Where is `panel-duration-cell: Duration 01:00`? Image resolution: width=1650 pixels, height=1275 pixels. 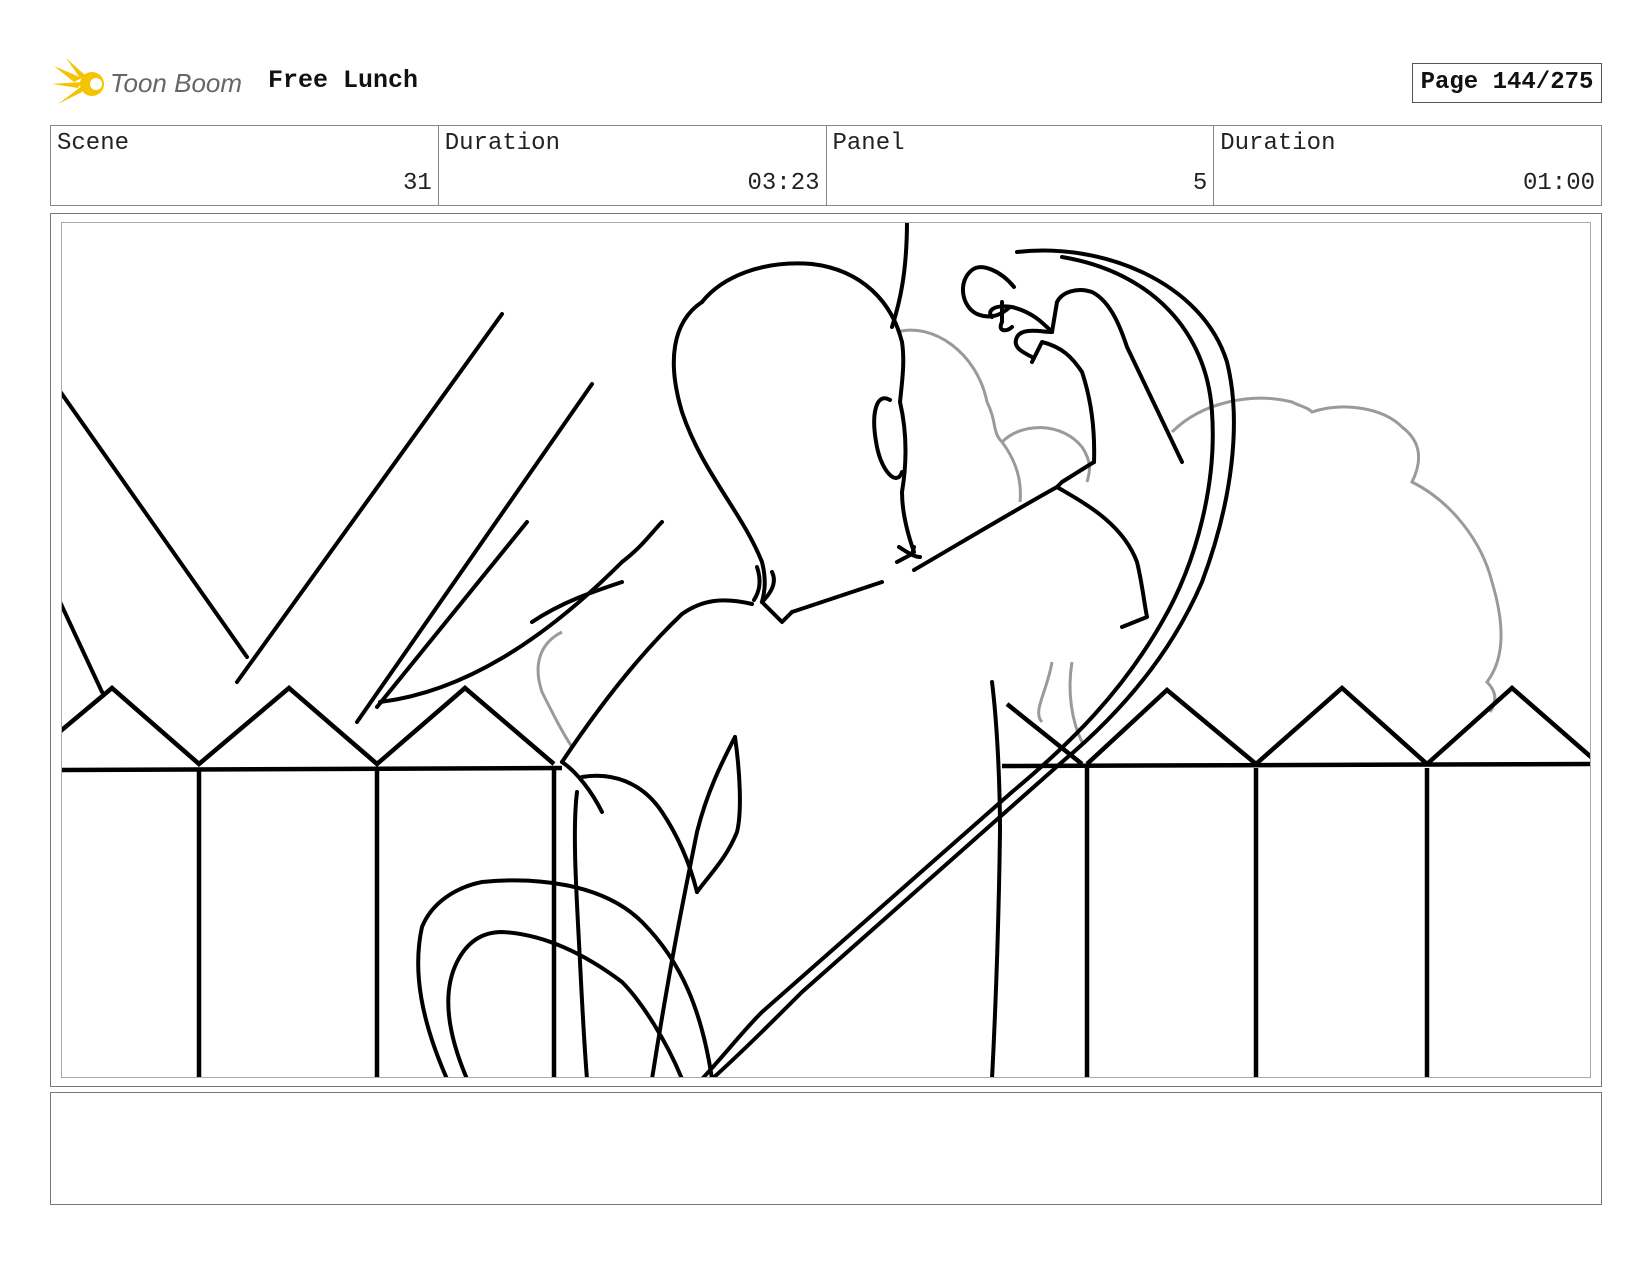
panel-duration-cell: Duration 01:00 is located at coordinates (1407, 165).